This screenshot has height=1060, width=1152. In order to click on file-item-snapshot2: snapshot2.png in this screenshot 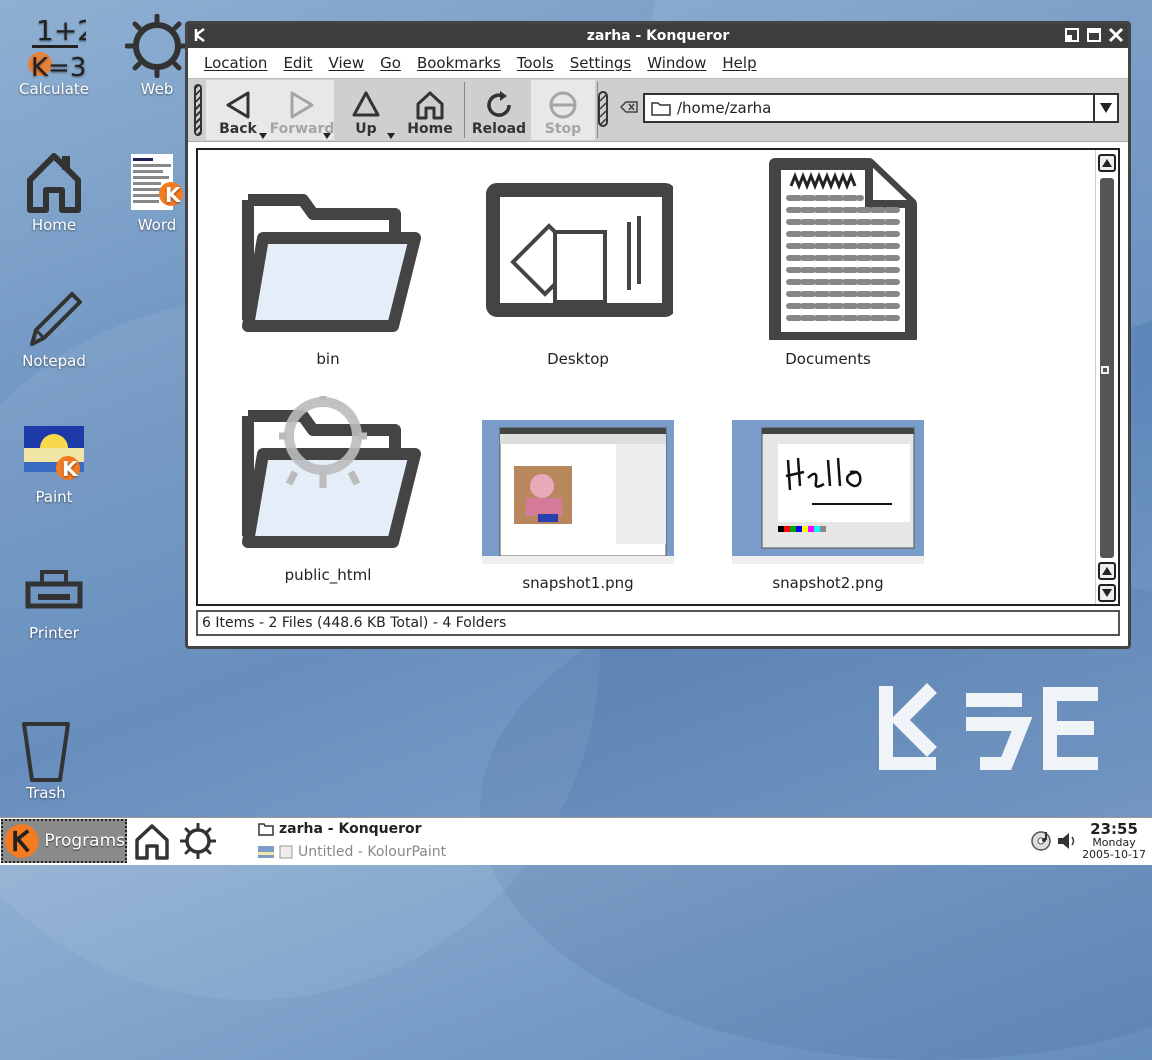, I will do `click(828, 506)`.